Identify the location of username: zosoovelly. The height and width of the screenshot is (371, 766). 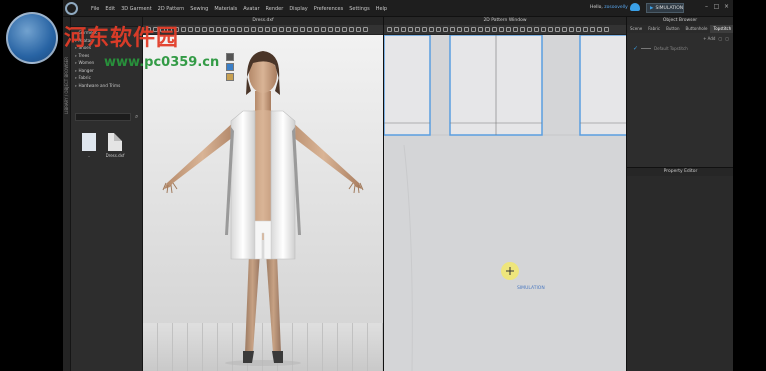
(616, 7).